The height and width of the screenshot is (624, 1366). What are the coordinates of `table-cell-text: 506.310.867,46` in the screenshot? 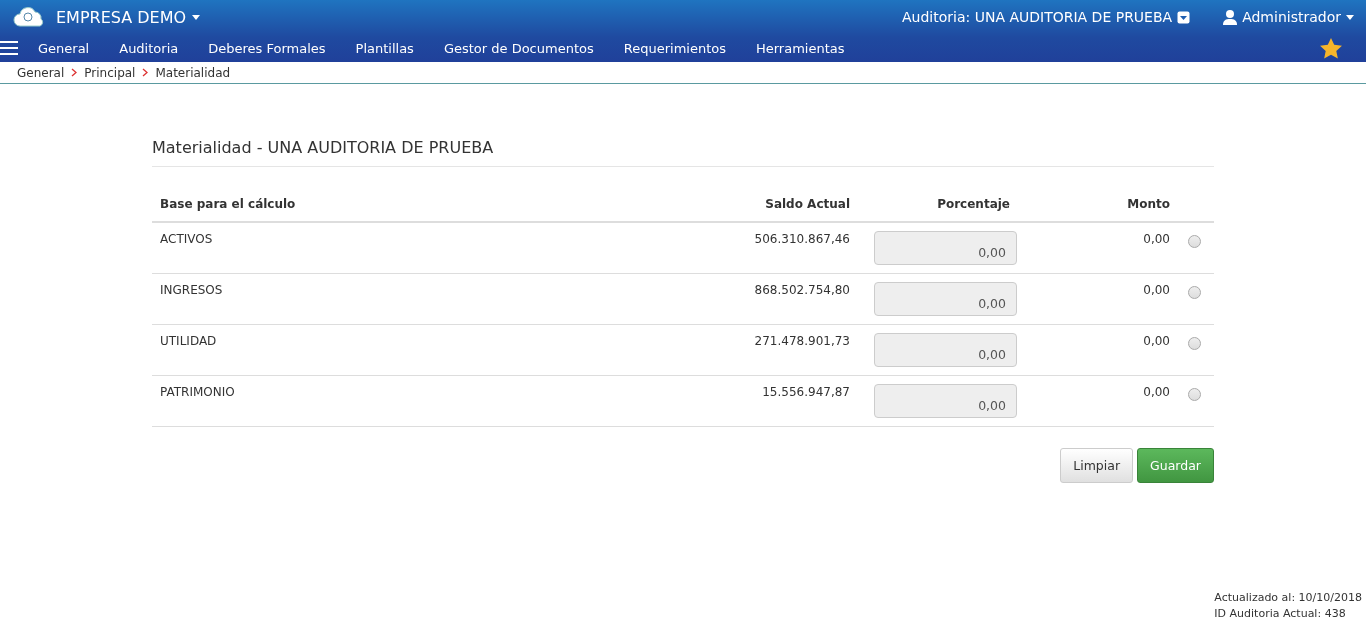 It's located at (802, 239).